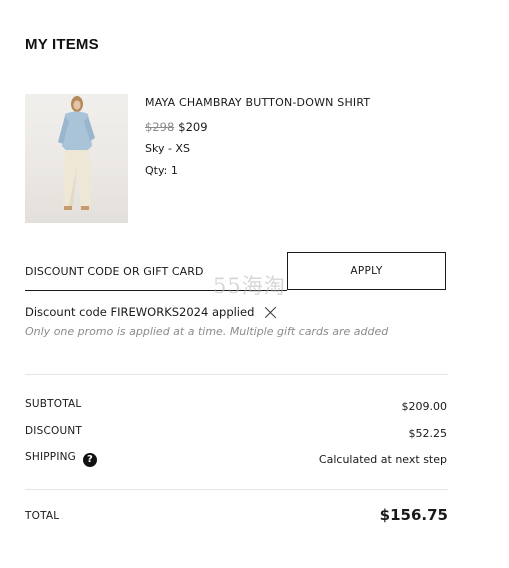  Describe the element at coordinates (53, 404) in the screenshot. I see `subtotal-label: SUBTOTAL` at that location.